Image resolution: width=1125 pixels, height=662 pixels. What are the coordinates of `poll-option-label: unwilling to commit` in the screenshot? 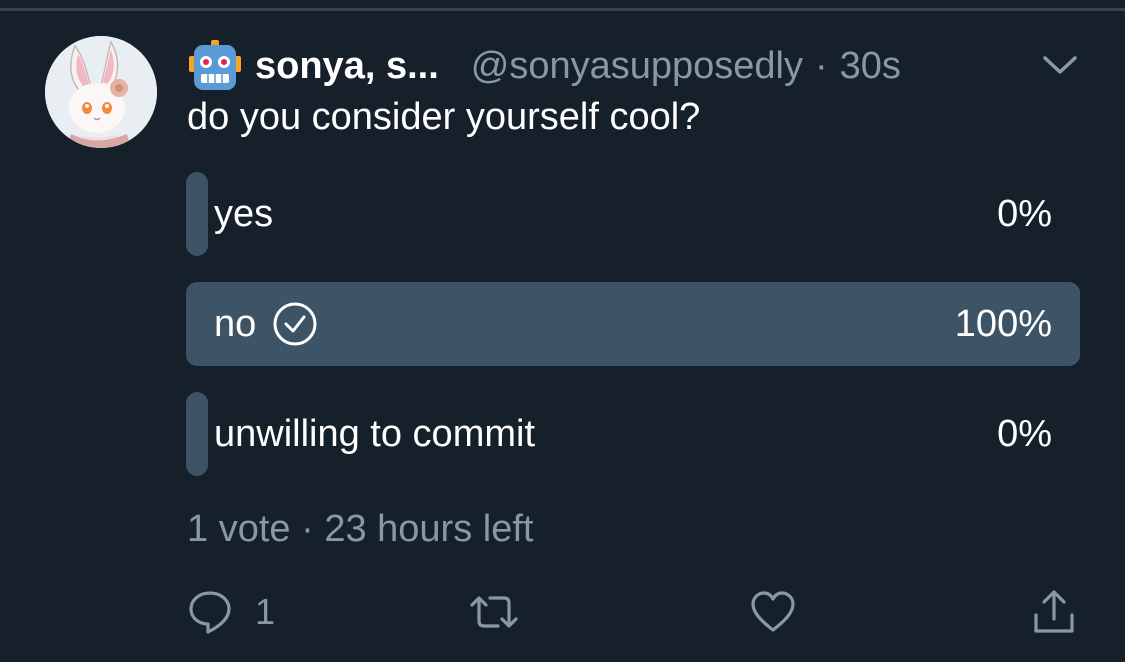 It's located at (374, 433).